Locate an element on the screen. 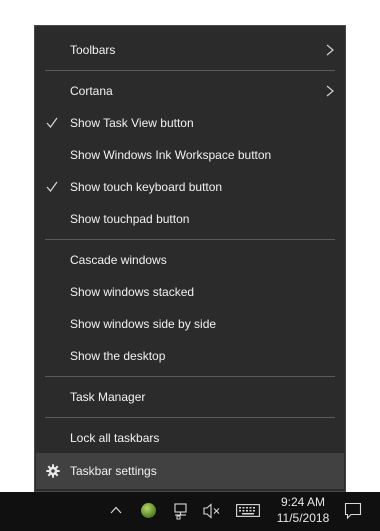 The image size is (380, 531). app-status-icon is located at coordinates (148, 510).